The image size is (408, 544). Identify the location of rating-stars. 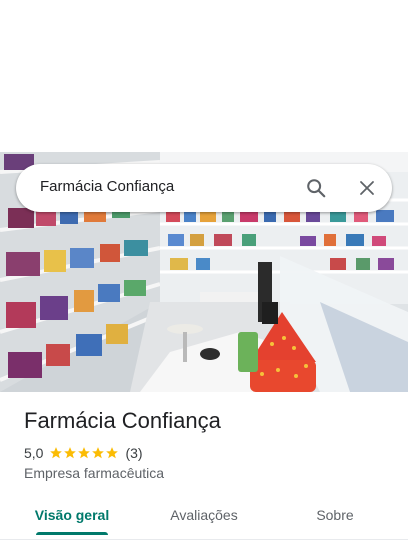
(84, 453).